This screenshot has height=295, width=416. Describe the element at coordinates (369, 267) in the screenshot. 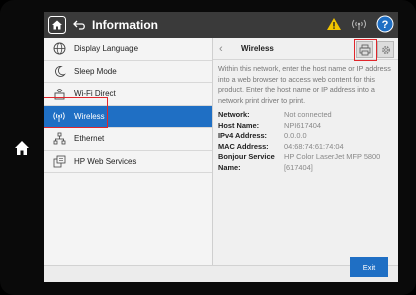

I see `exit-button: Exit` at that location.